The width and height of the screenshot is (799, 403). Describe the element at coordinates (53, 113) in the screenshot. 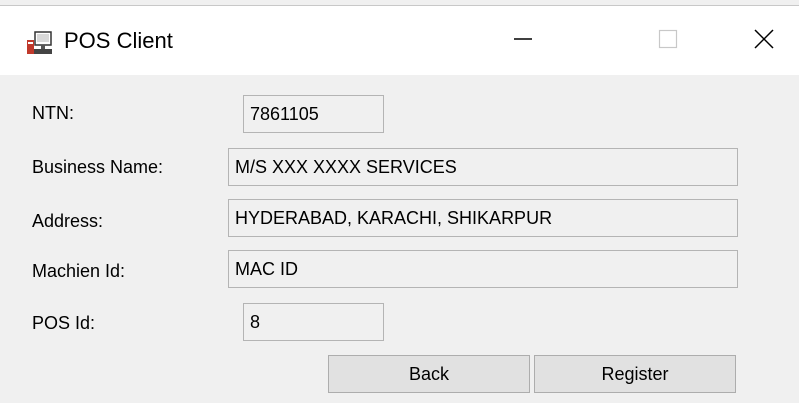

I see `ntn-label: NTN:` at that location.